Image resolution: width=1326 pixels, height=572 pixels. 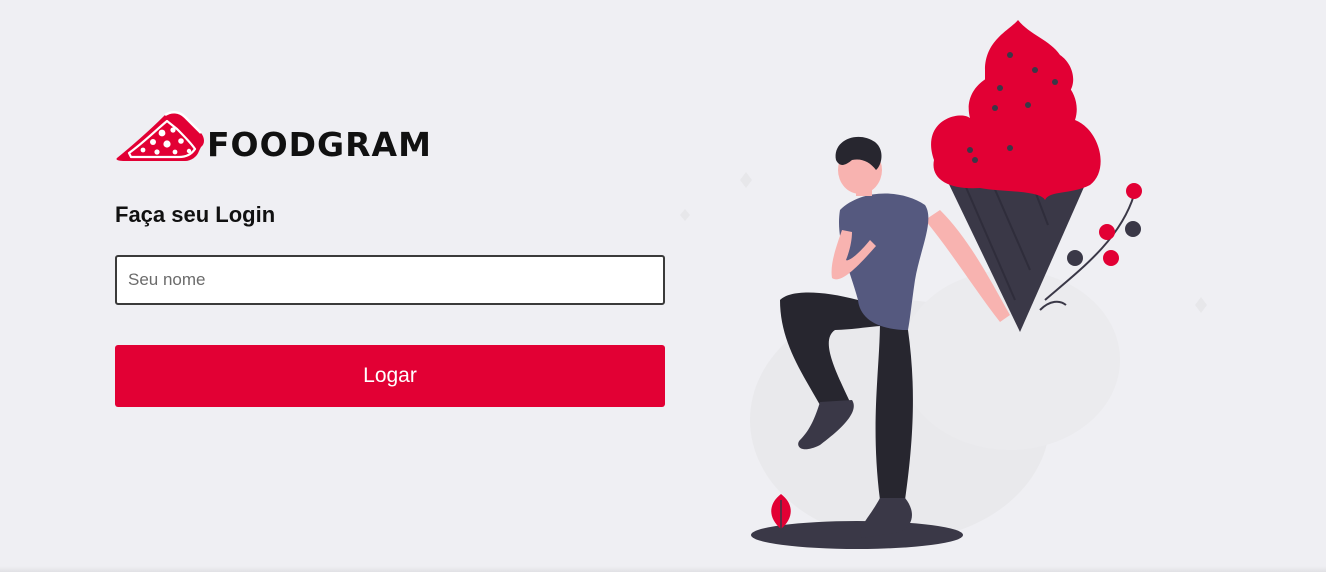 I want to click on name-input, so click(x=390, y=280).